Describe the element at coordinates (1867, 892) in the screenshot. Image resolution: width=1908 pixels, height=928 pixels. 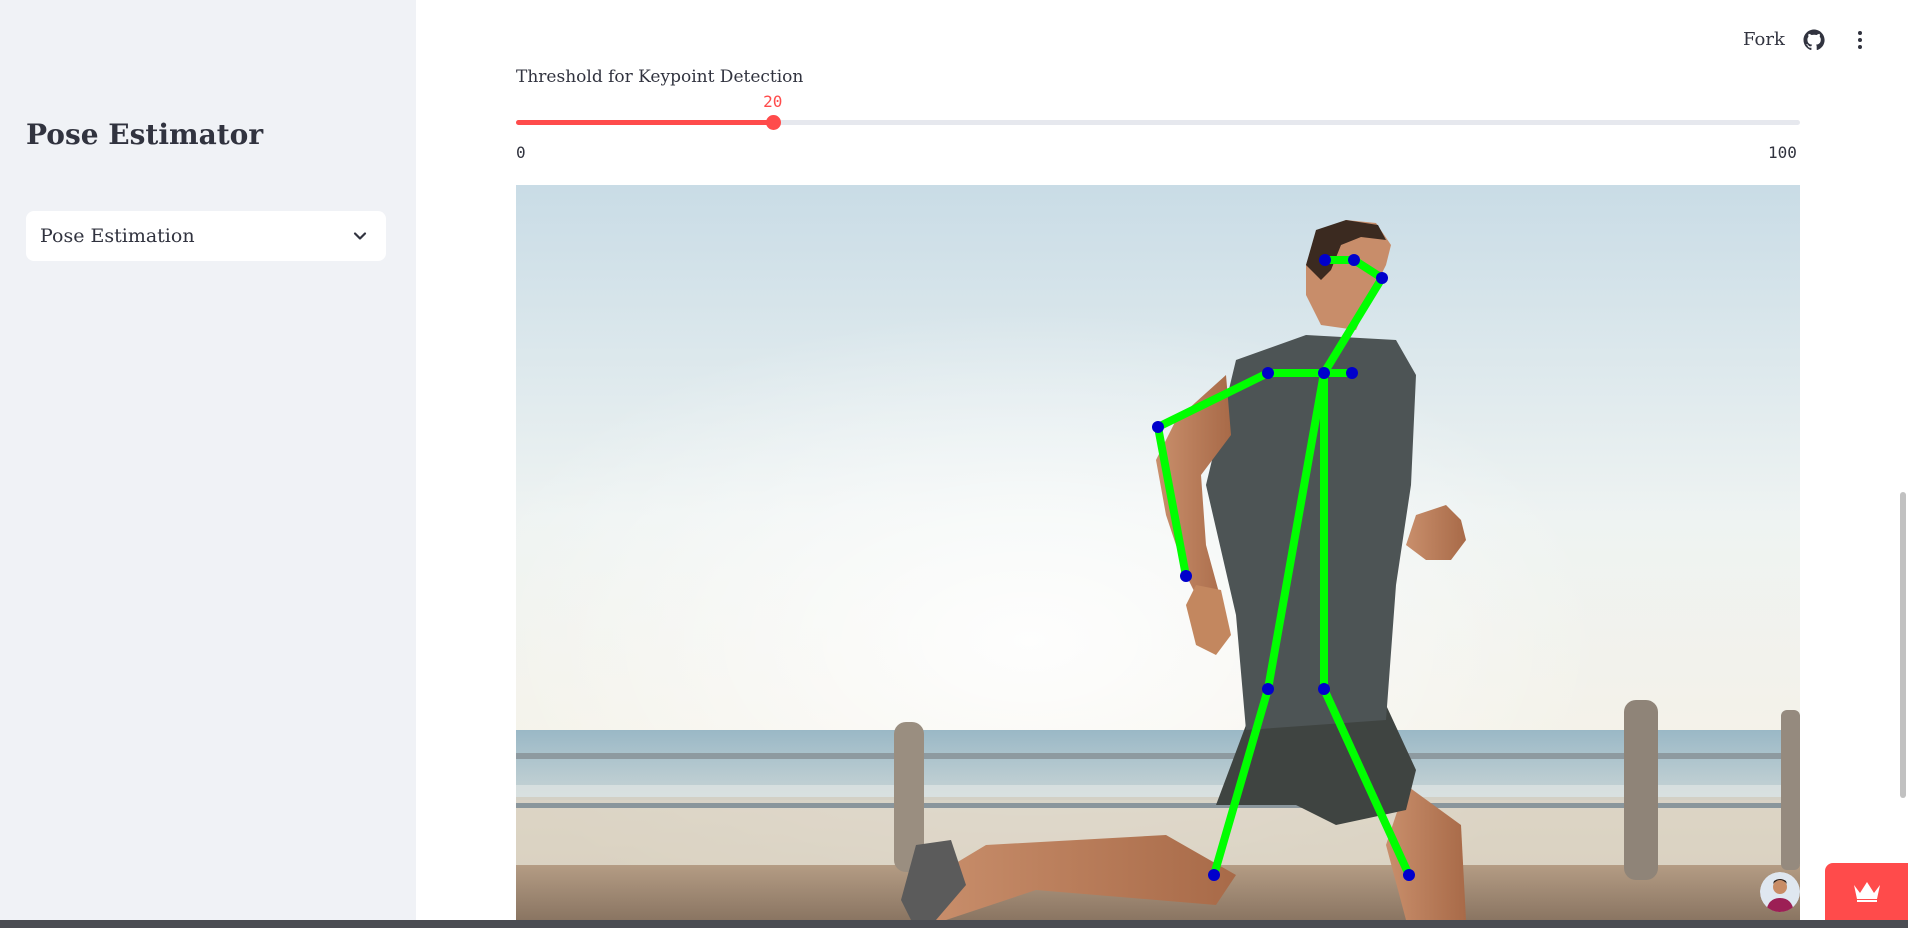
I see `crown-icon` at that location.